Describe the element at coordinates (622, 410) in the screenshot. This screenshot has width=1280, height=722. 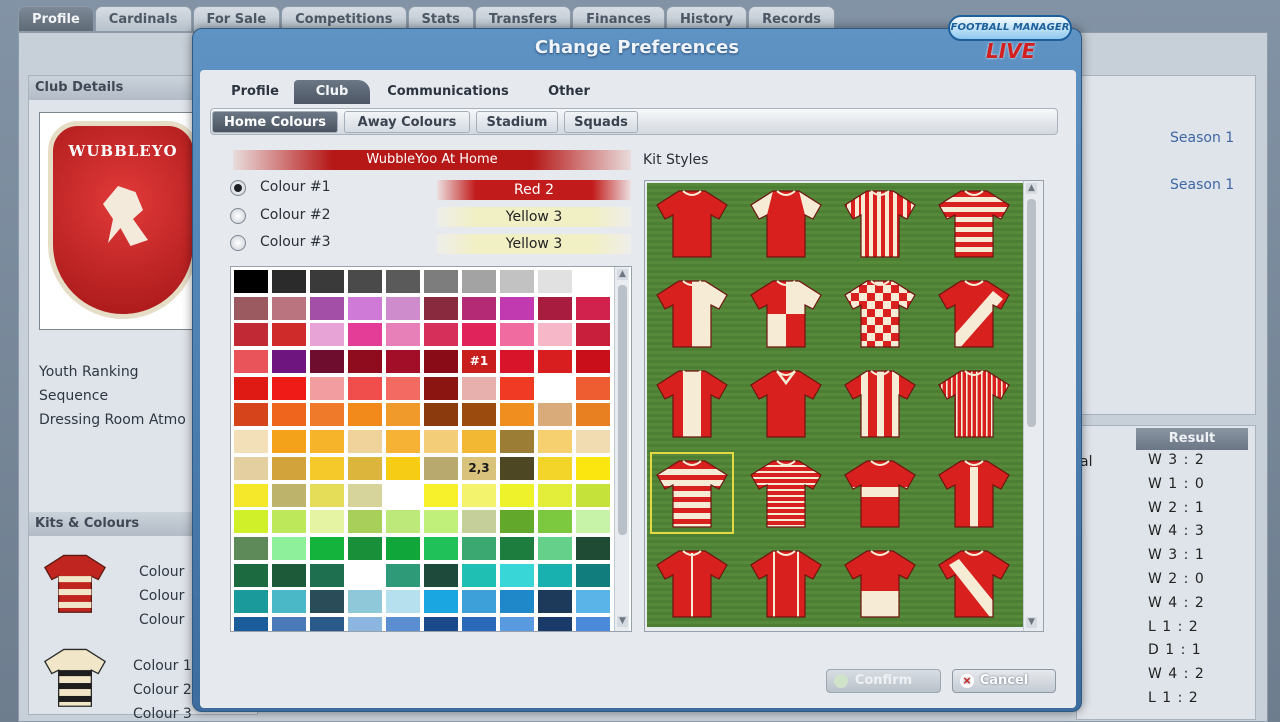
I see `palette-scroll-thumb` at that location.